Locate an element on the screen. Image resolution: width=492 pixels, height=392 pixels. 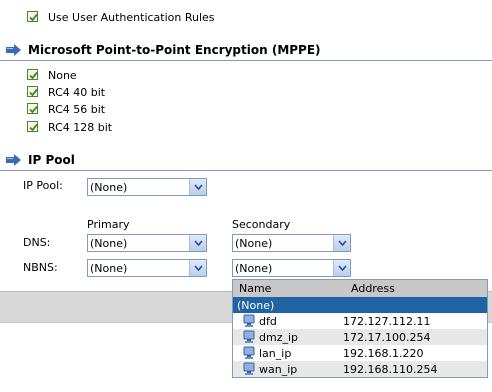
option-address: 192.168.1.220 is located at coordinates (383, 353).